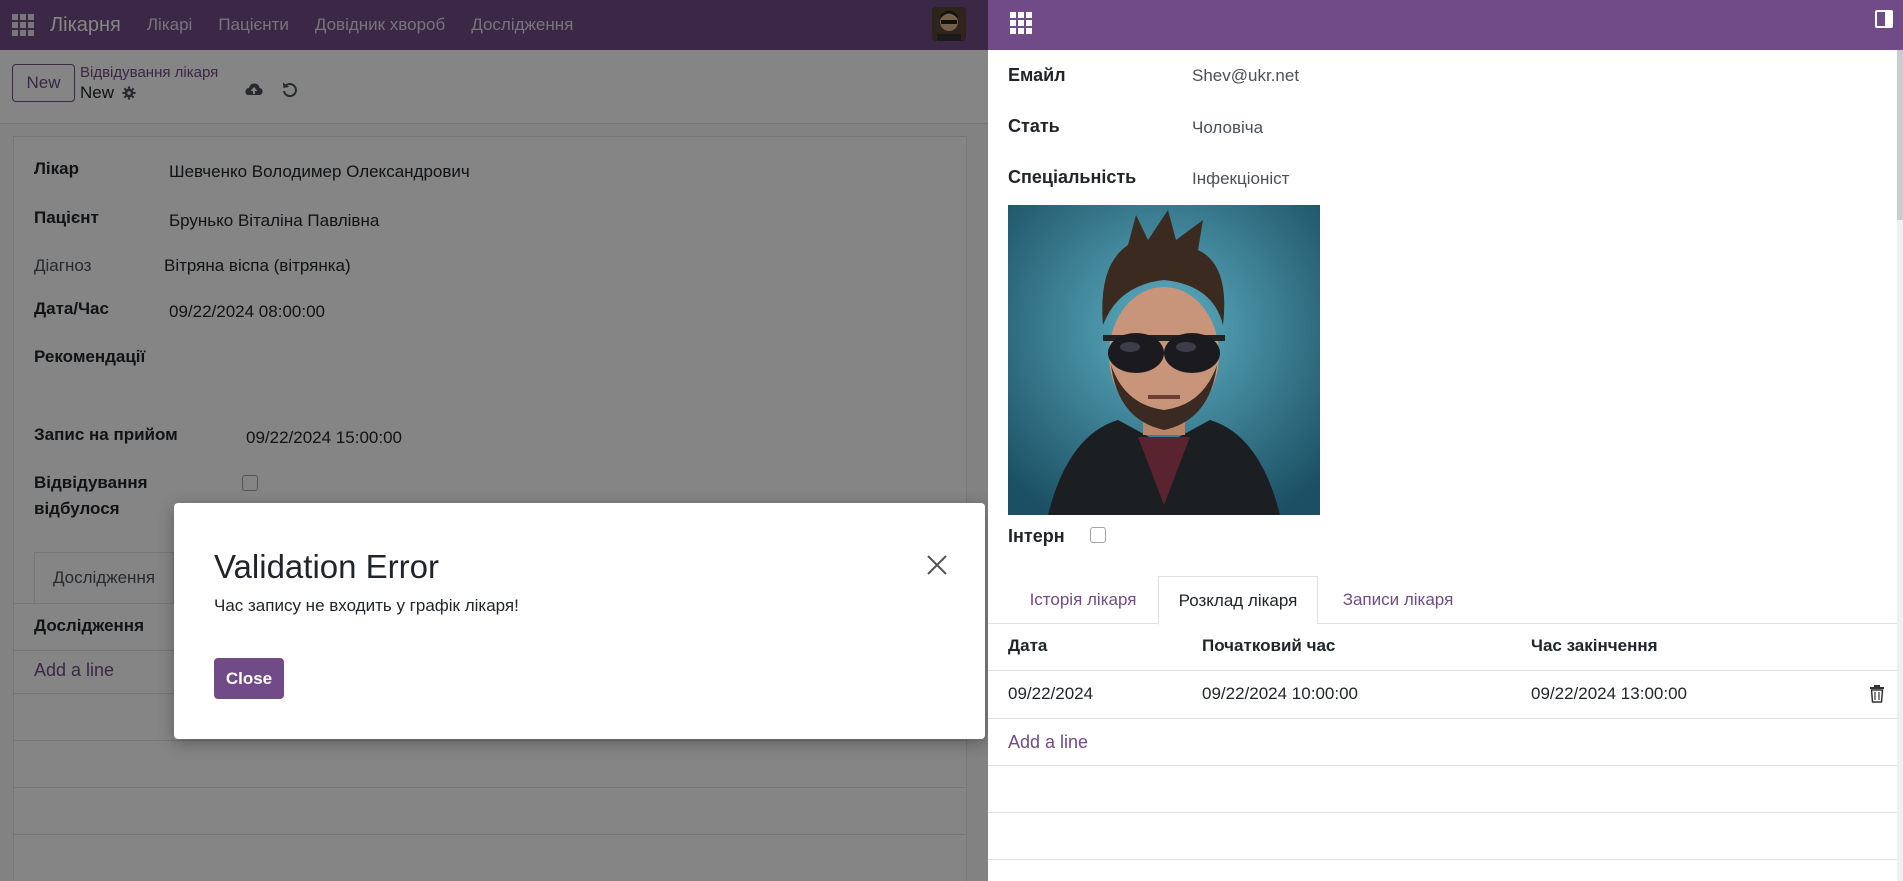  I want to click on specialty-label: Спеціальність, so click(1072, 177).